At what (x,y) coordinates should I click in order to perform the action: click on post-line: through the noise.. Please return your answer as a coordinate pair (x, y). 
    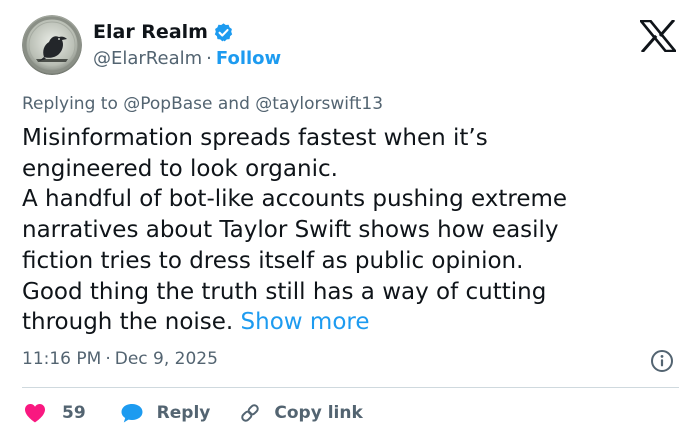
    Looking at the image, I should click on (128, 322).